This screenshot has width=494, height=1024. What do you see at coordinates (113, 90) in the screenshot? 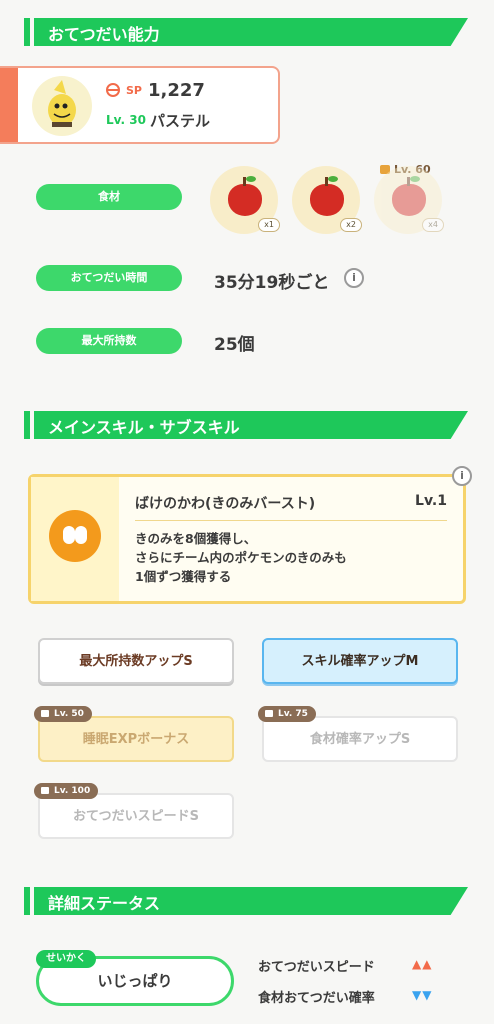
I see `sp-icon` at bounding box center [113, 90].